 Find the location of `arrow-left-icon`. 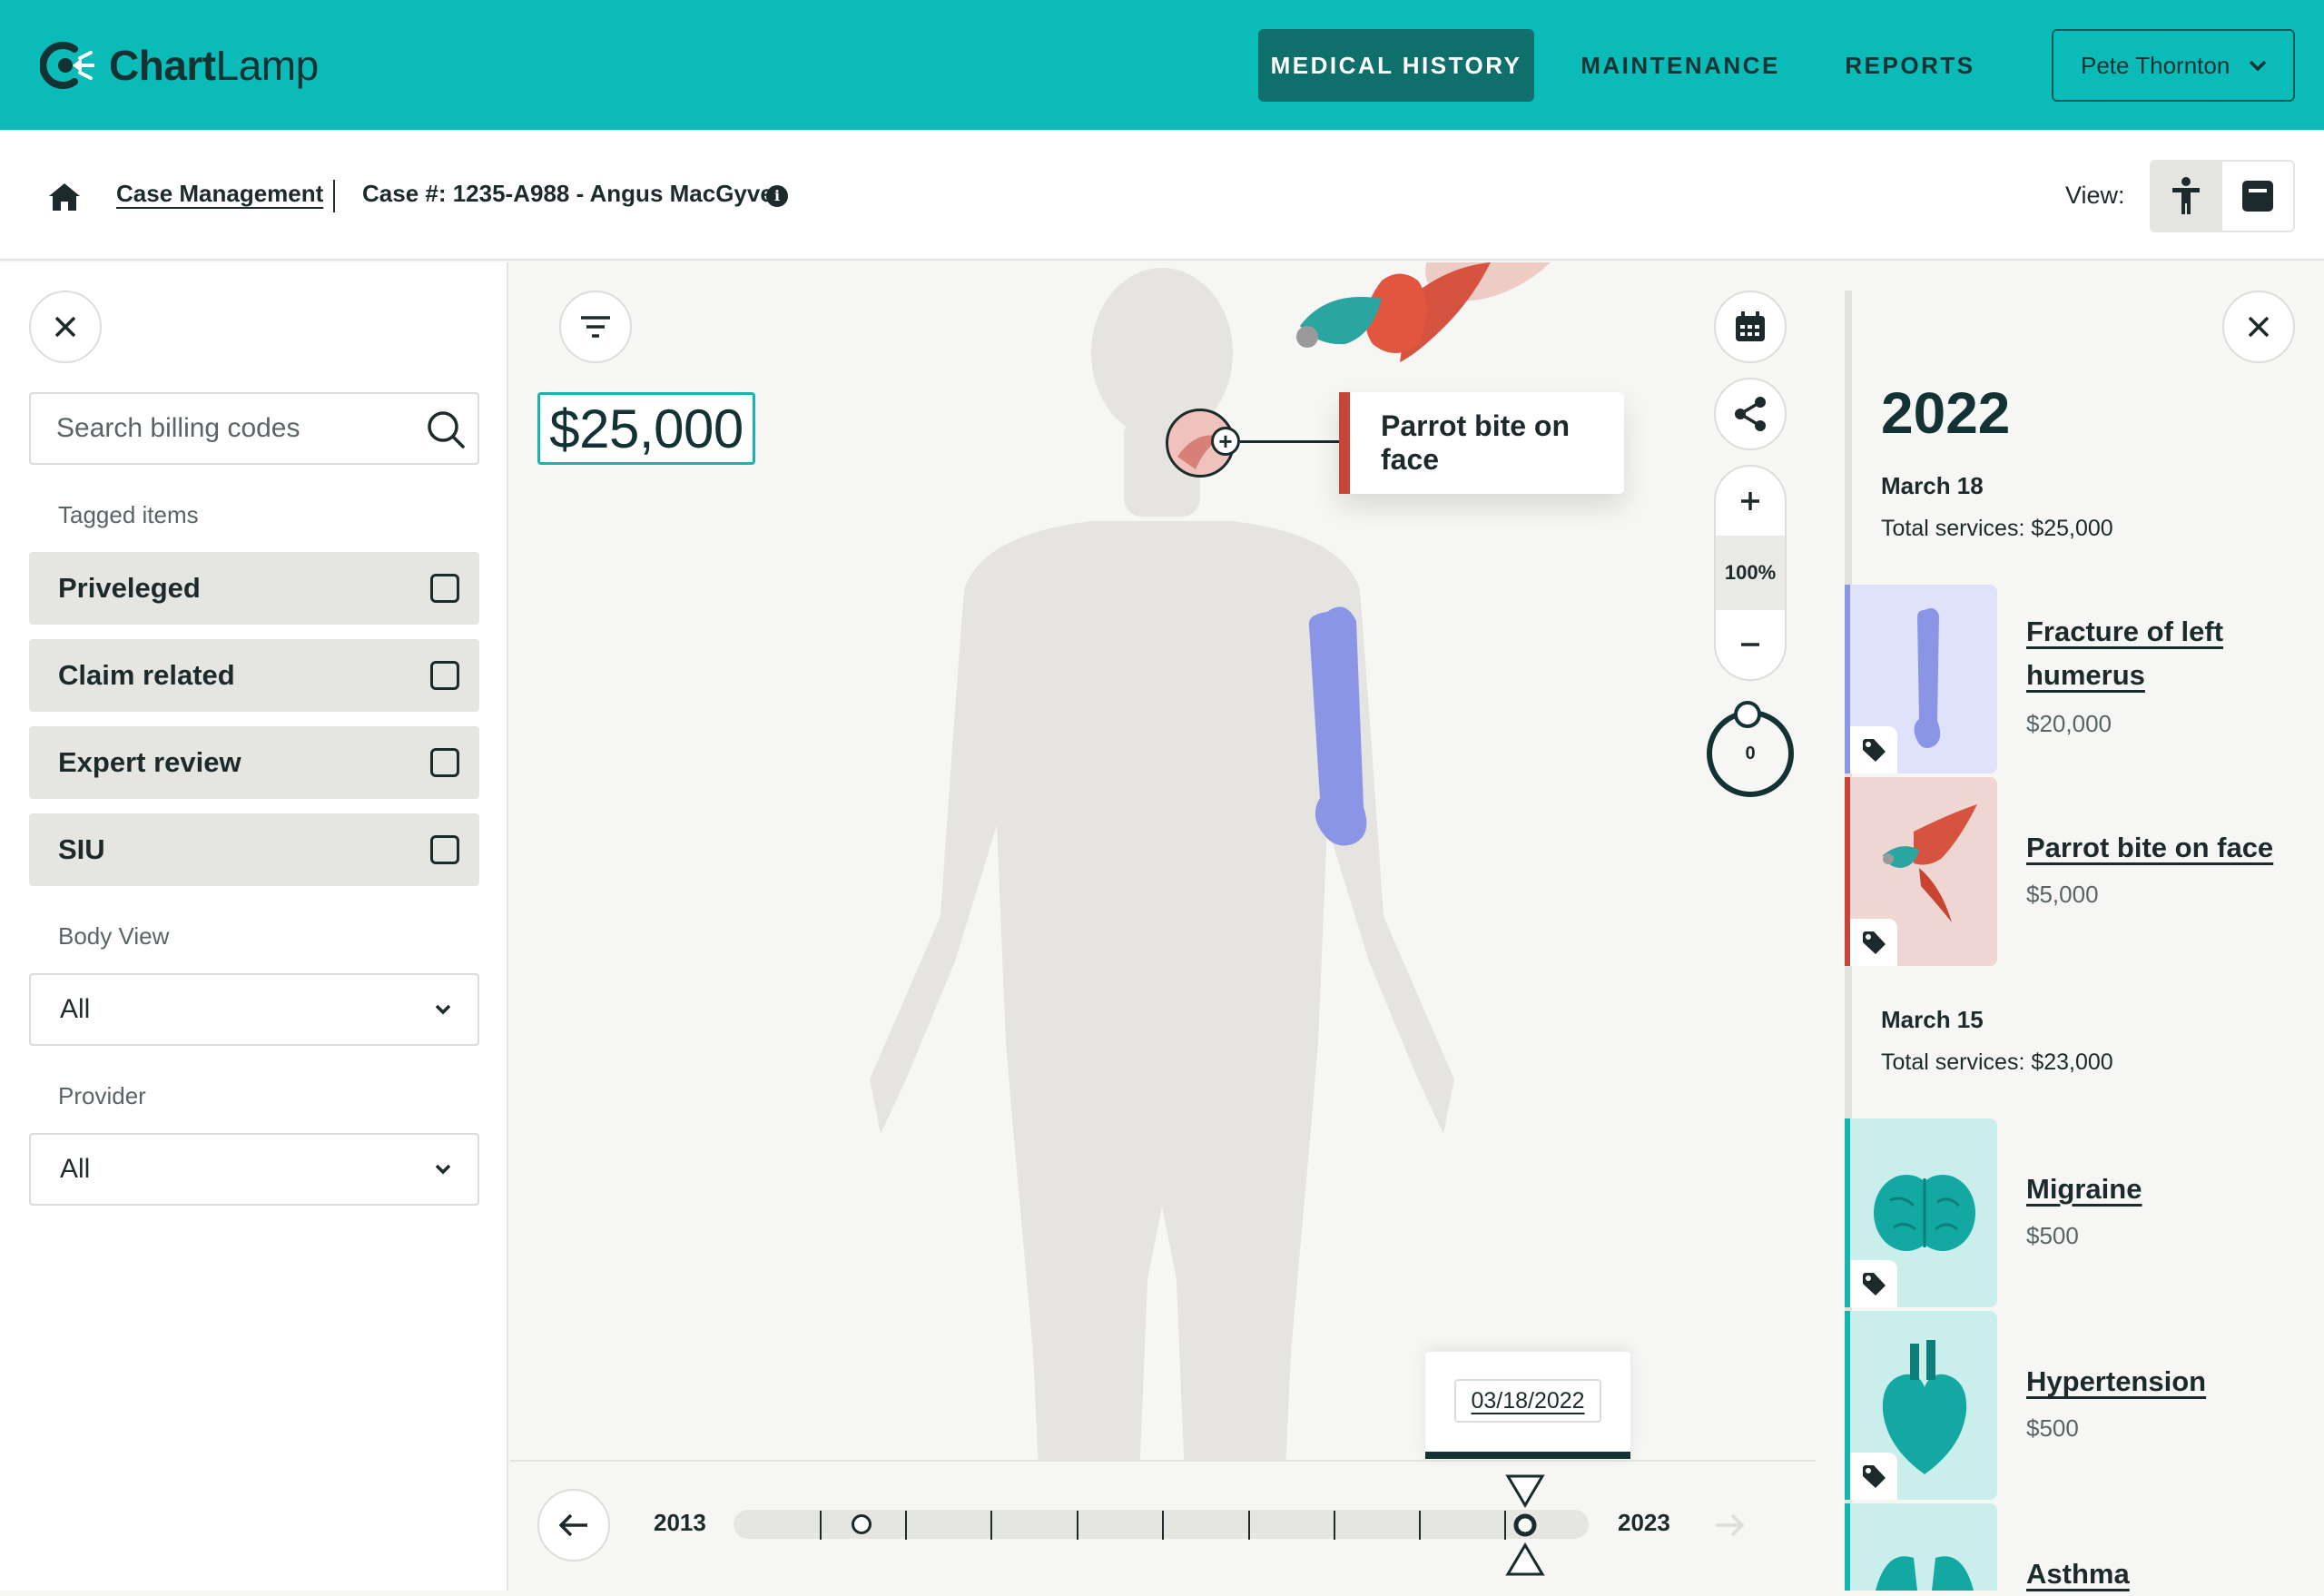

arrow-left-icon is located at coordinates (572, 1525).